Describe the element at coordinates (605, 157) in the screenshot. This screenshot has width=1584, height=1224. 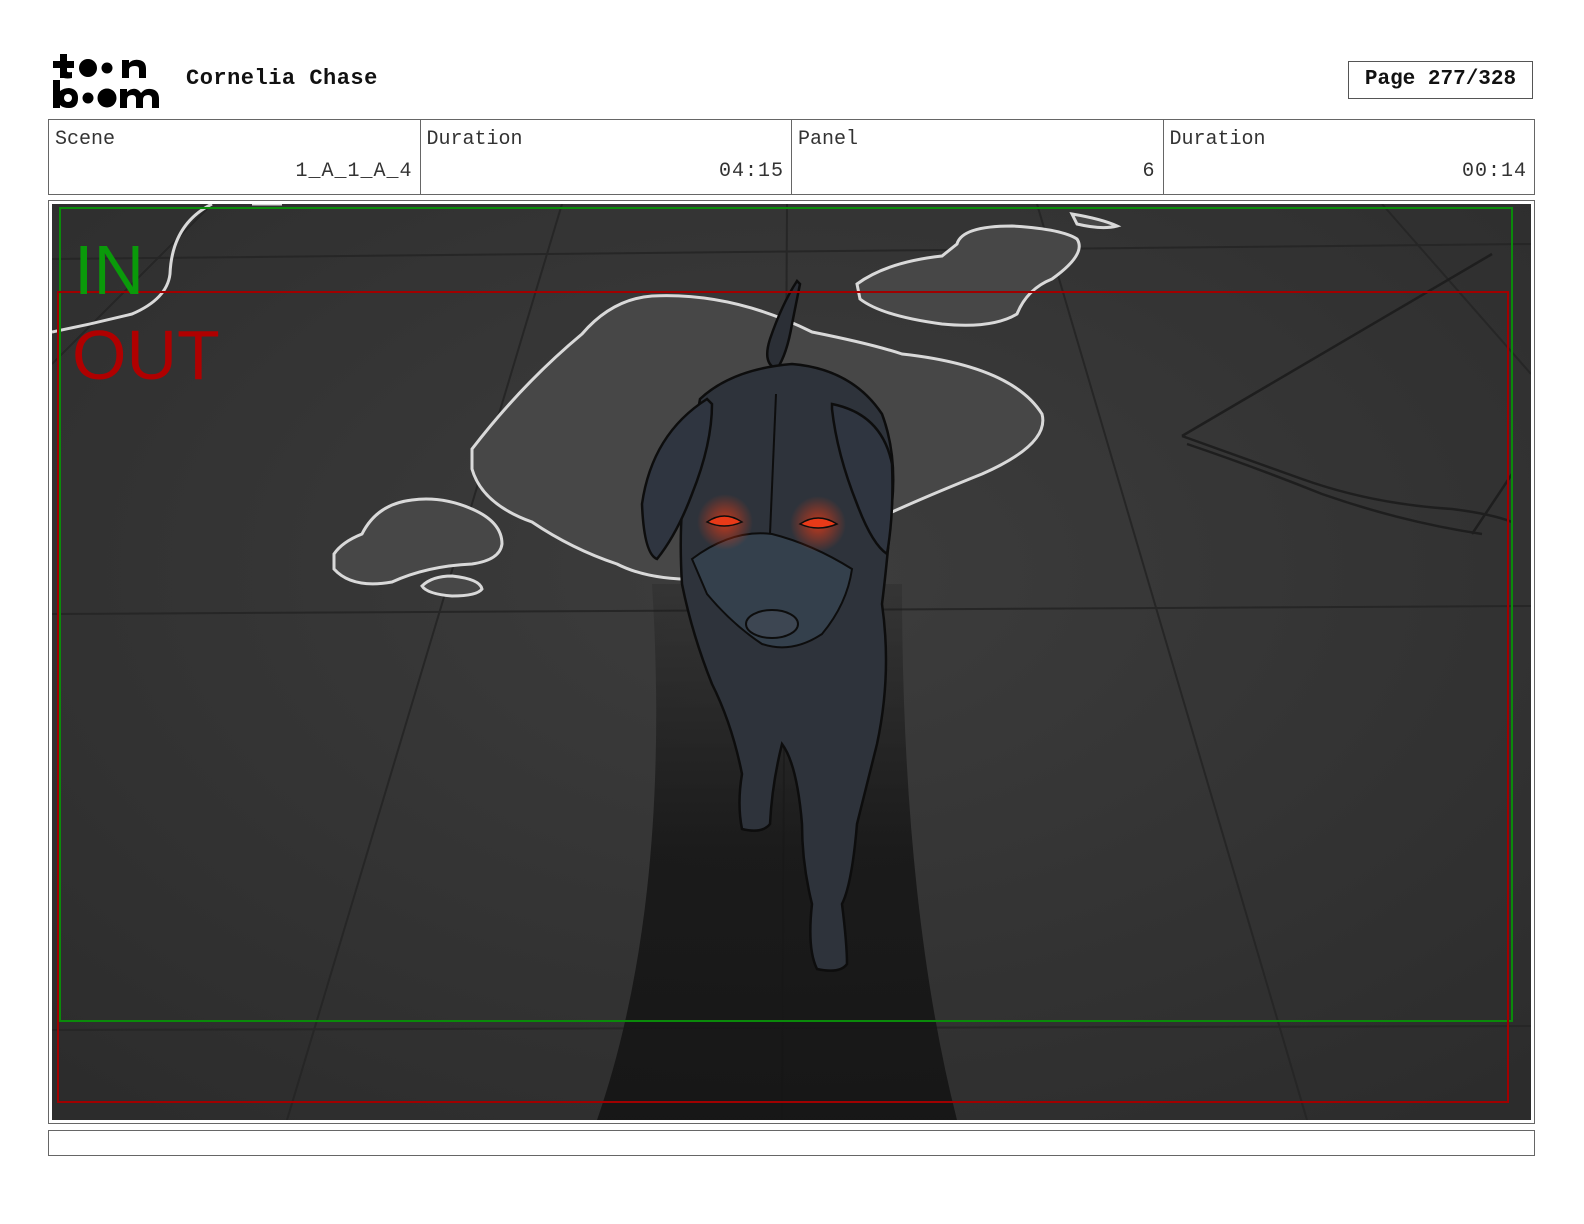
I see `scene-duration-cell: Duration 04:15` at that location.